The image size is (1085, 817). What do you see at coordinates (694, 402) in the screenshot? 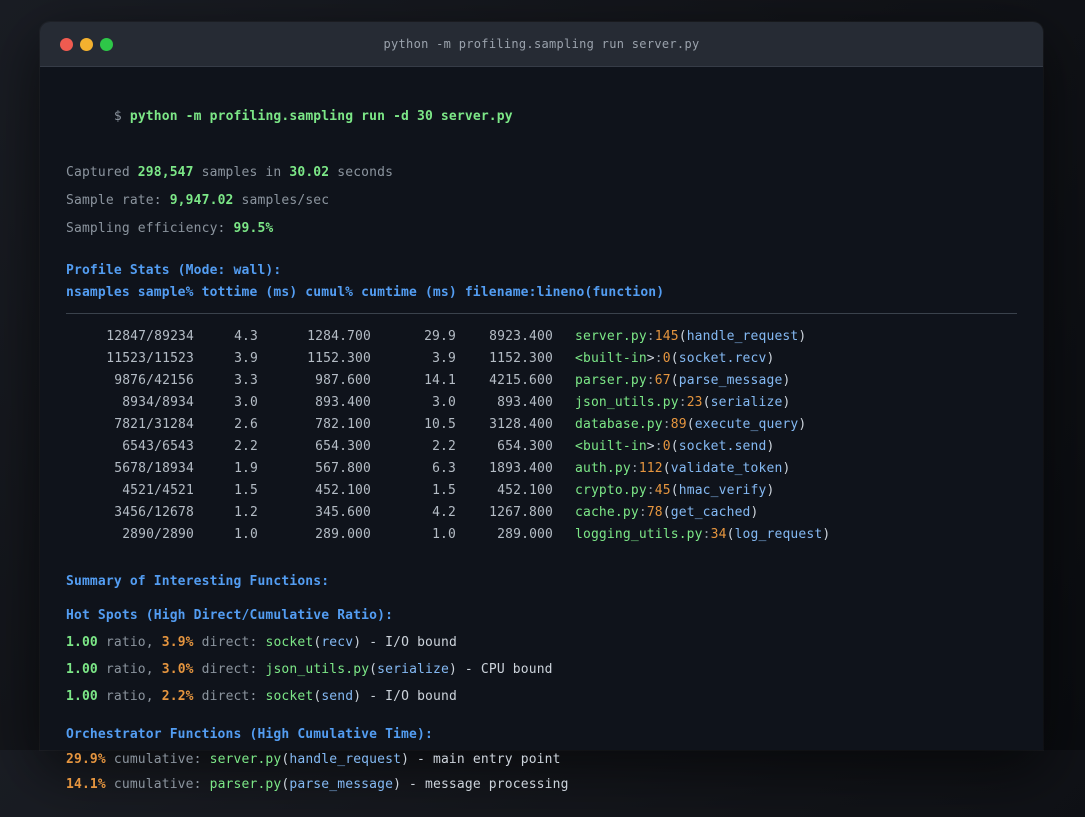
I see `token: 23` at bounding box center [694, 402].